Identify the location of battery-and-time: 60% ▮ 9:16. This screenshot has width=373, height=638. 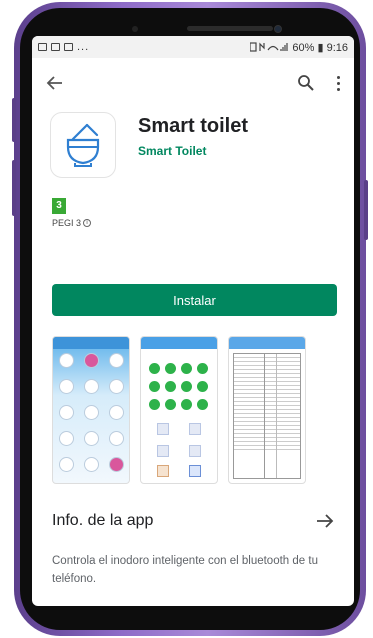
(320, 47).